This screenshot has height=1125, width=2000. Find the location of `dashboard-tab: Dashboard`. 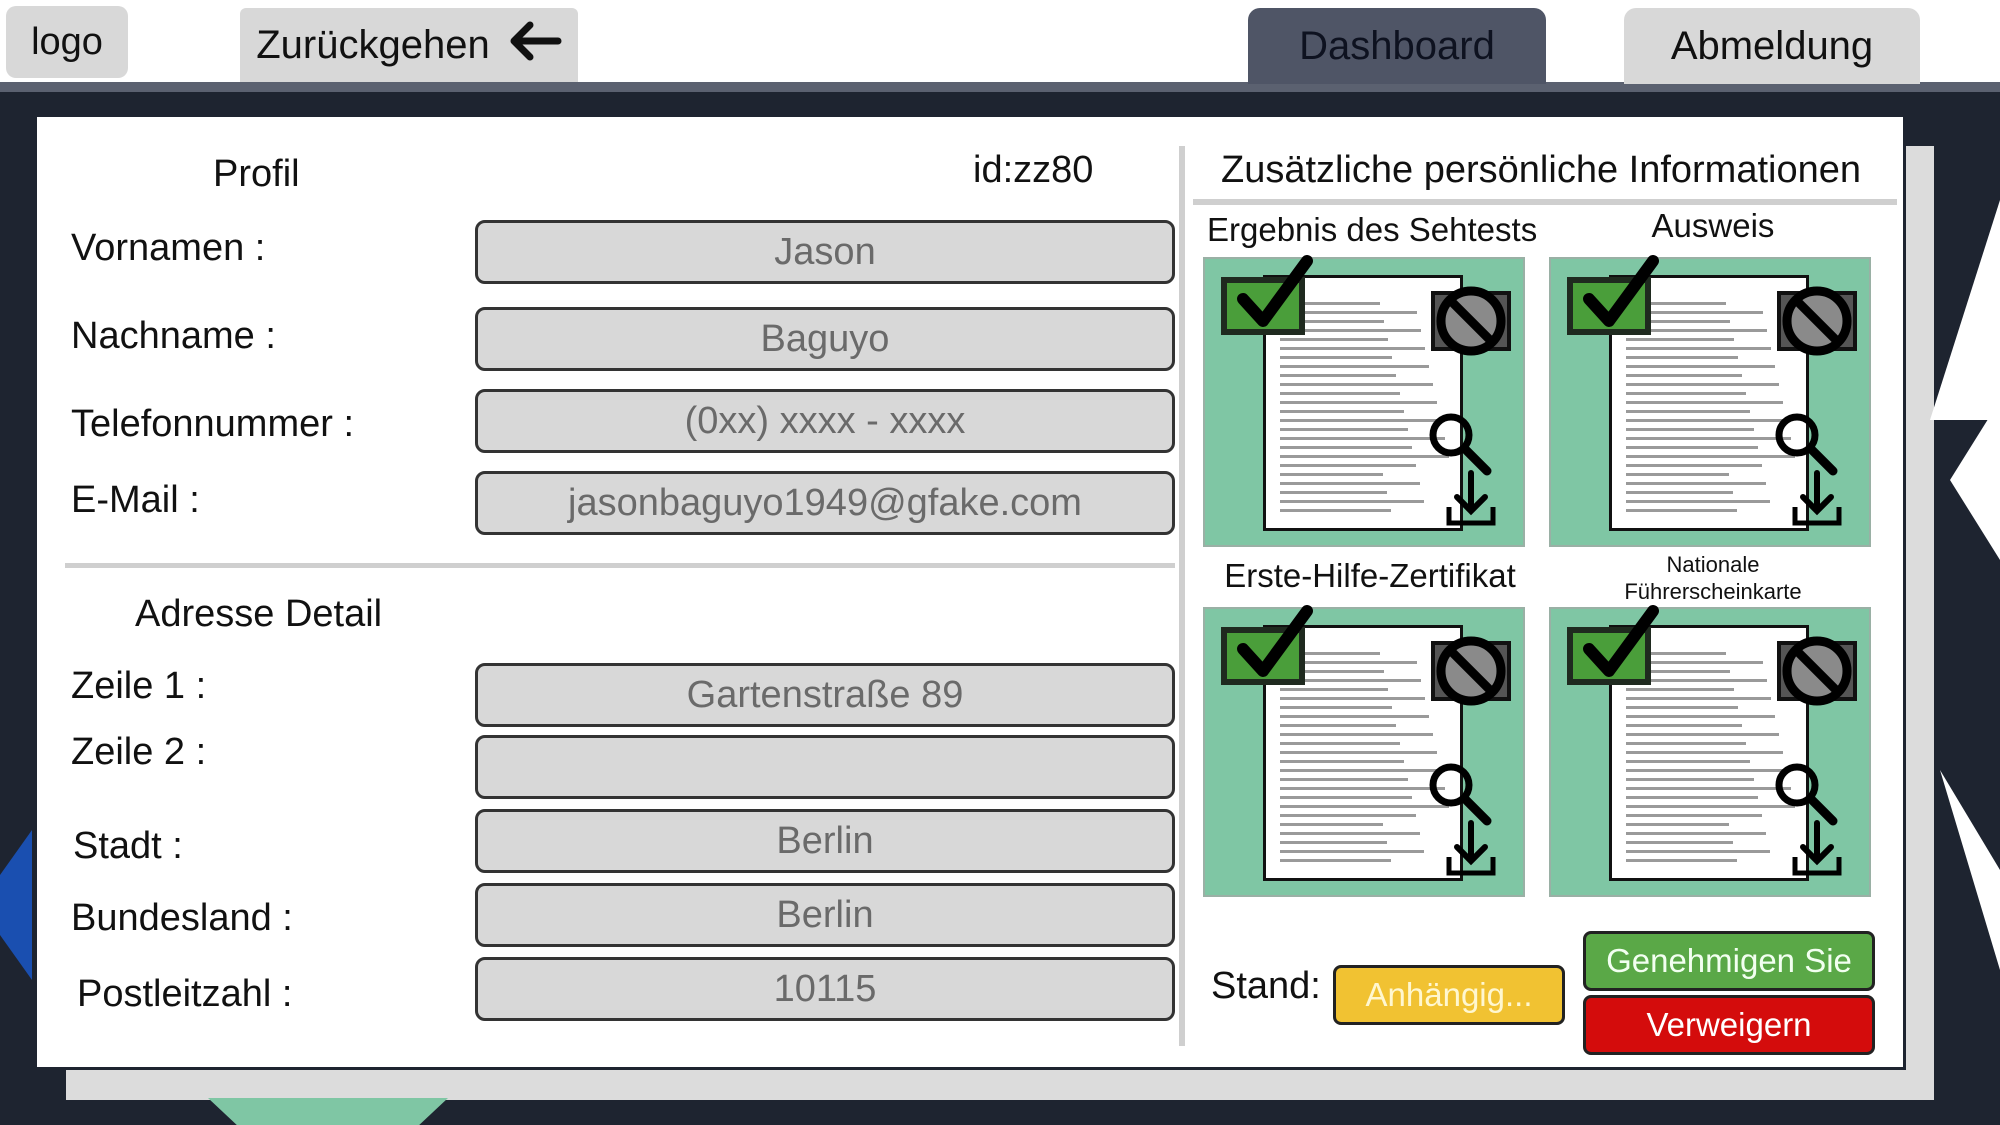

dashboard-tab: Dashboard is located at coordinates (1397, 46).